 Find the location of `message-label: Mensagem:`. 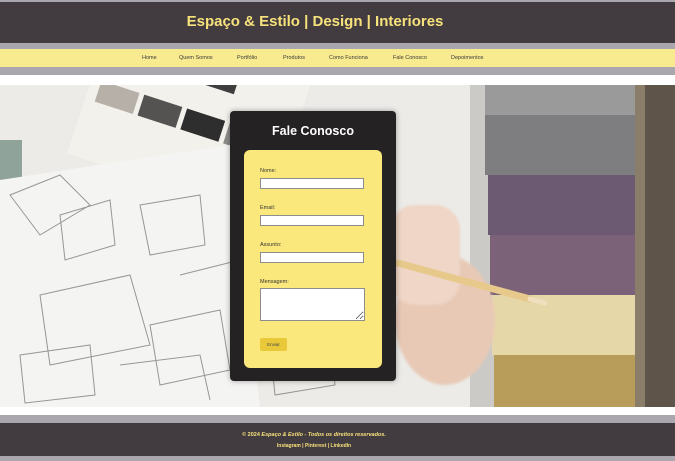

message-label: Mensagem: is located at coordinates (274, 282).